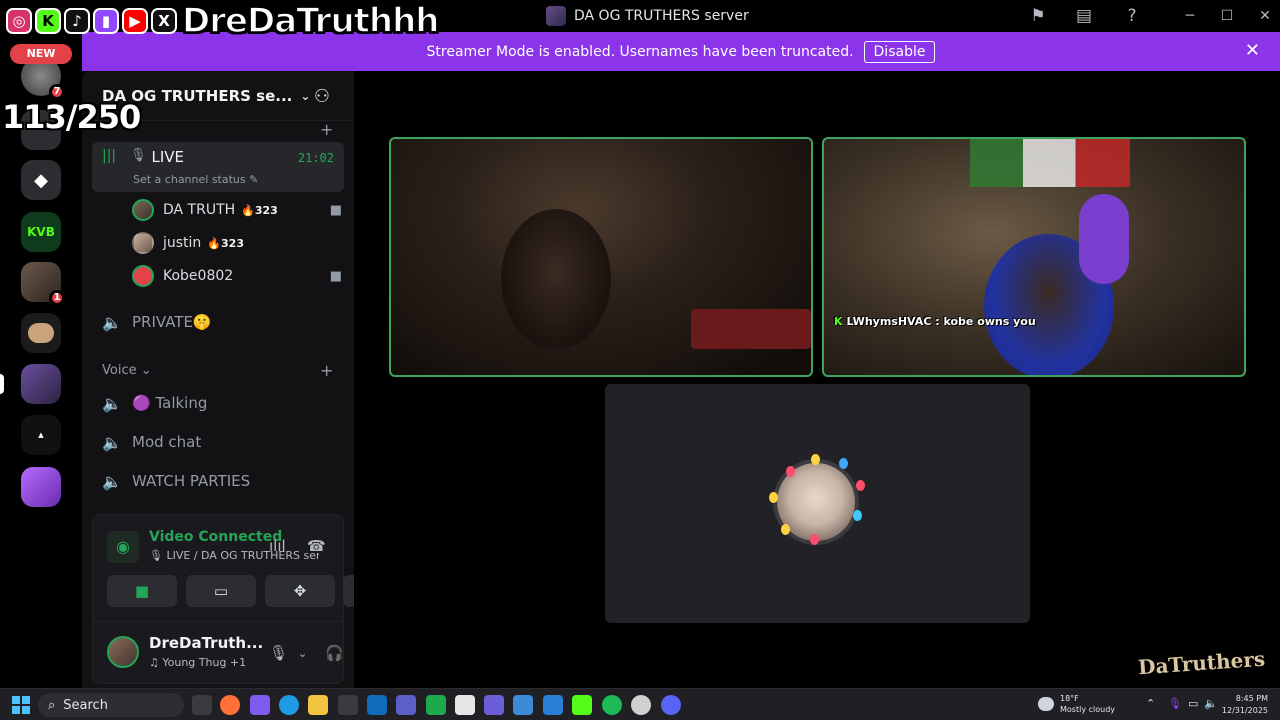 Image resolution: width=1280 pixels, height=720 pixels. I want to click on create-channel-icon: +, so click(326, 129).